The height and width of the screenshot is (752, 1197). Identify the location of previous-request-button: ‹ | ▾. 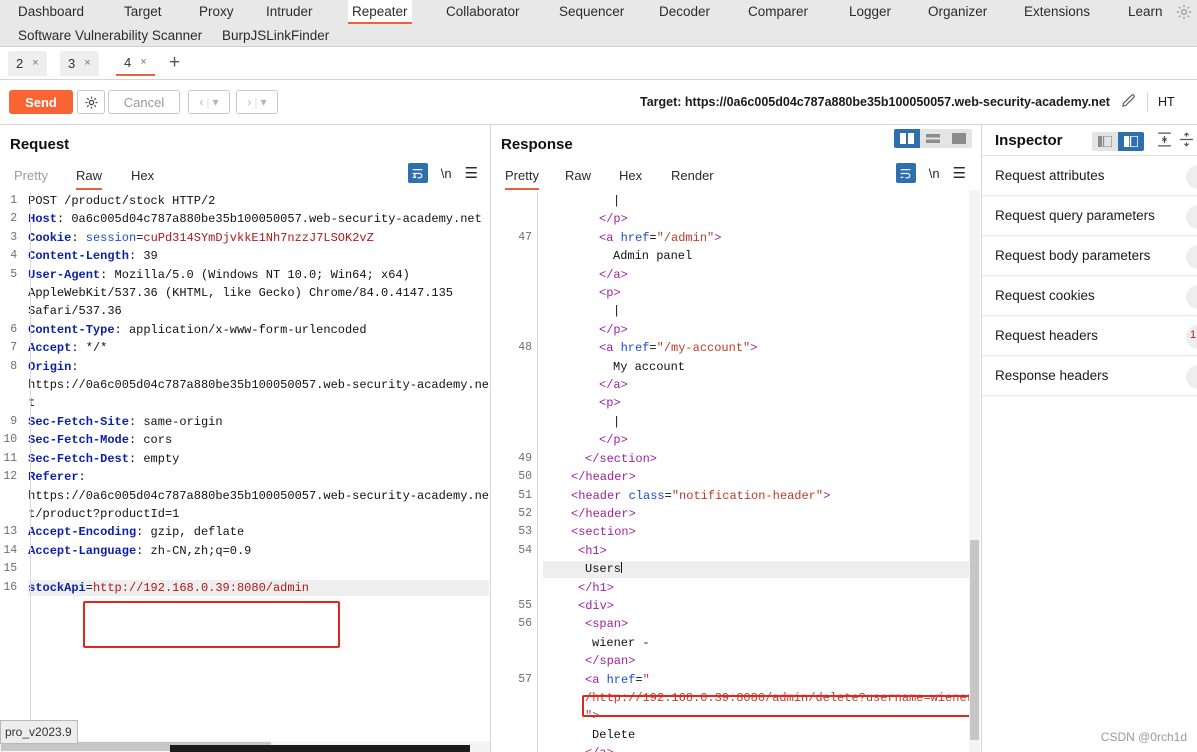
(209, 102).